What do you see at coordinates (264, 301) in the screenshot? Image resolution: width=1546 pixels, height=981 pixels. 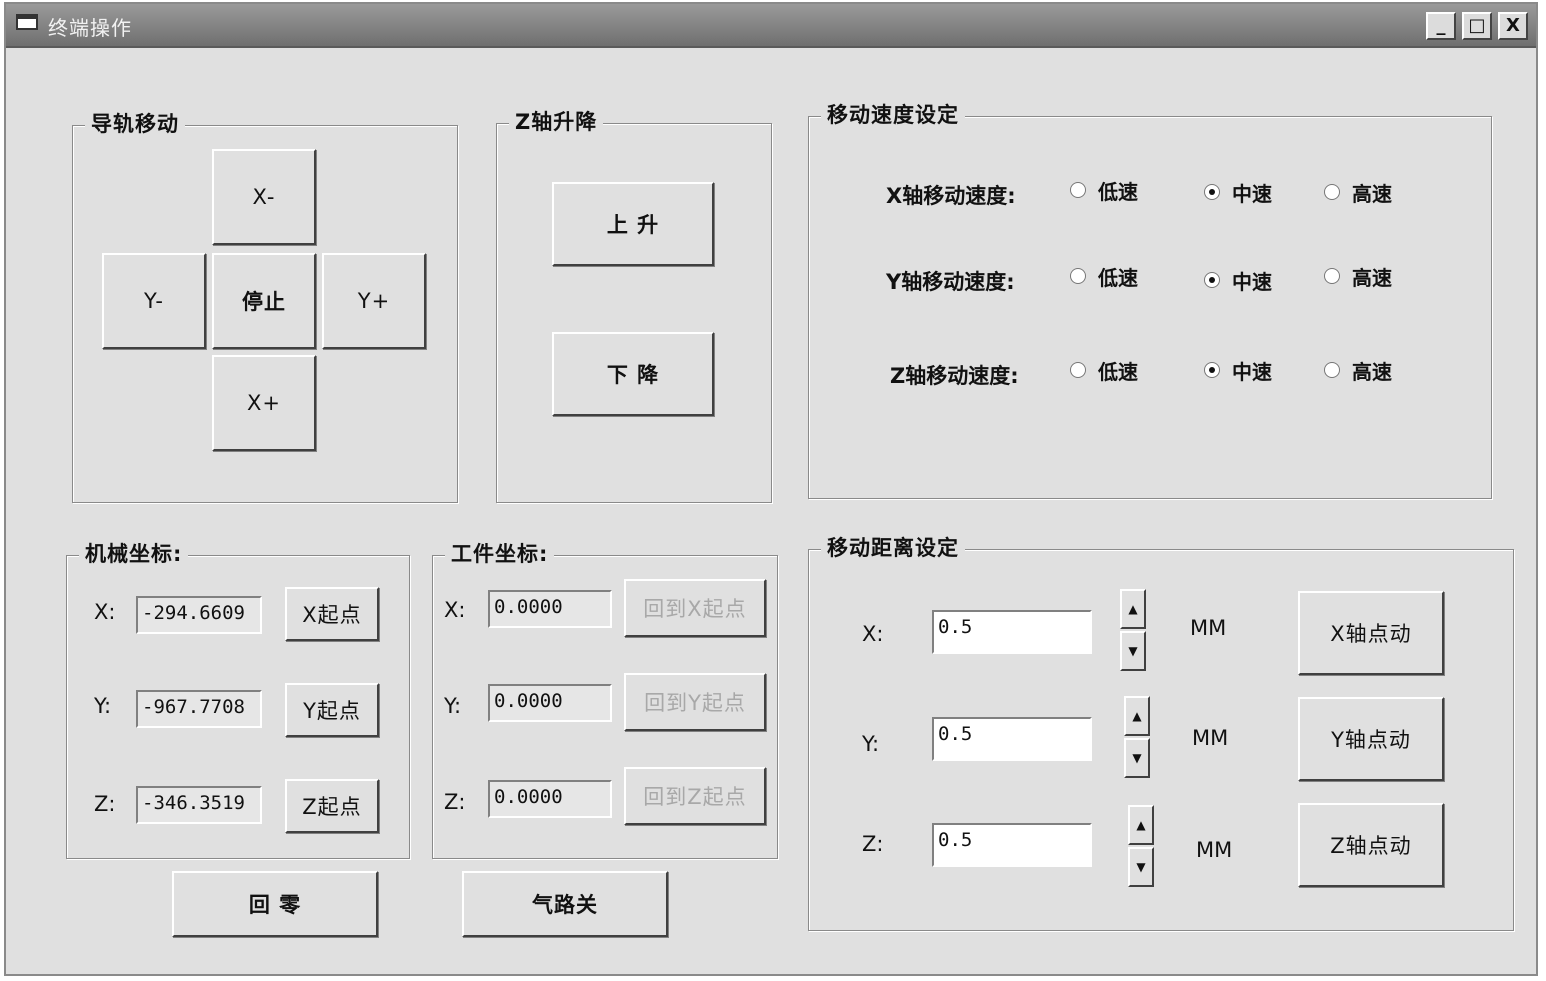 I see `stop-button: 停止` at bounding box center [264, 301].